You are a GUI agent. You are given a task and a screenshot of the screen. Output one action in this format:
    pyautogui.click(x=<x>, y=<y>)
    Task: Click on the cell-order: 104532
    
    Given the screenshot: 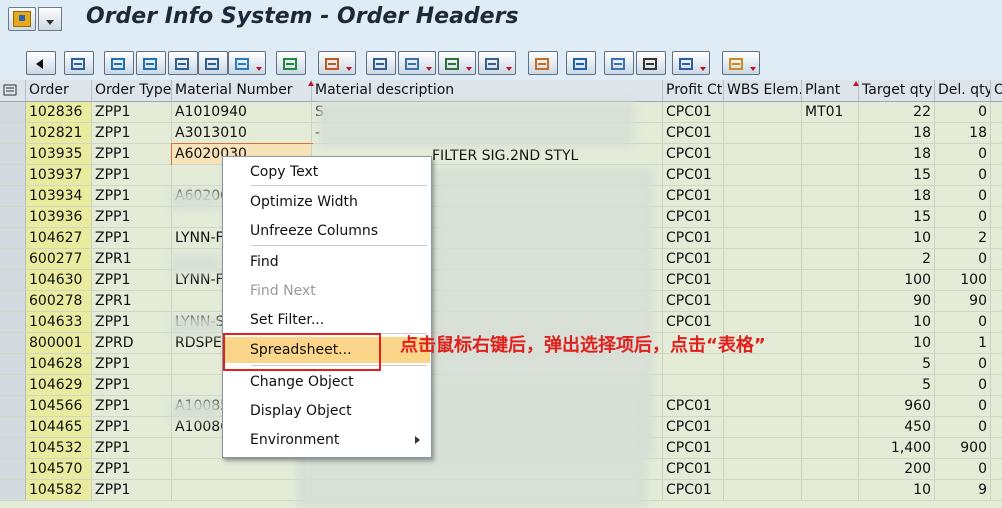 What is the action you would take?
    pyautogui.click(x=59, y=448)
    